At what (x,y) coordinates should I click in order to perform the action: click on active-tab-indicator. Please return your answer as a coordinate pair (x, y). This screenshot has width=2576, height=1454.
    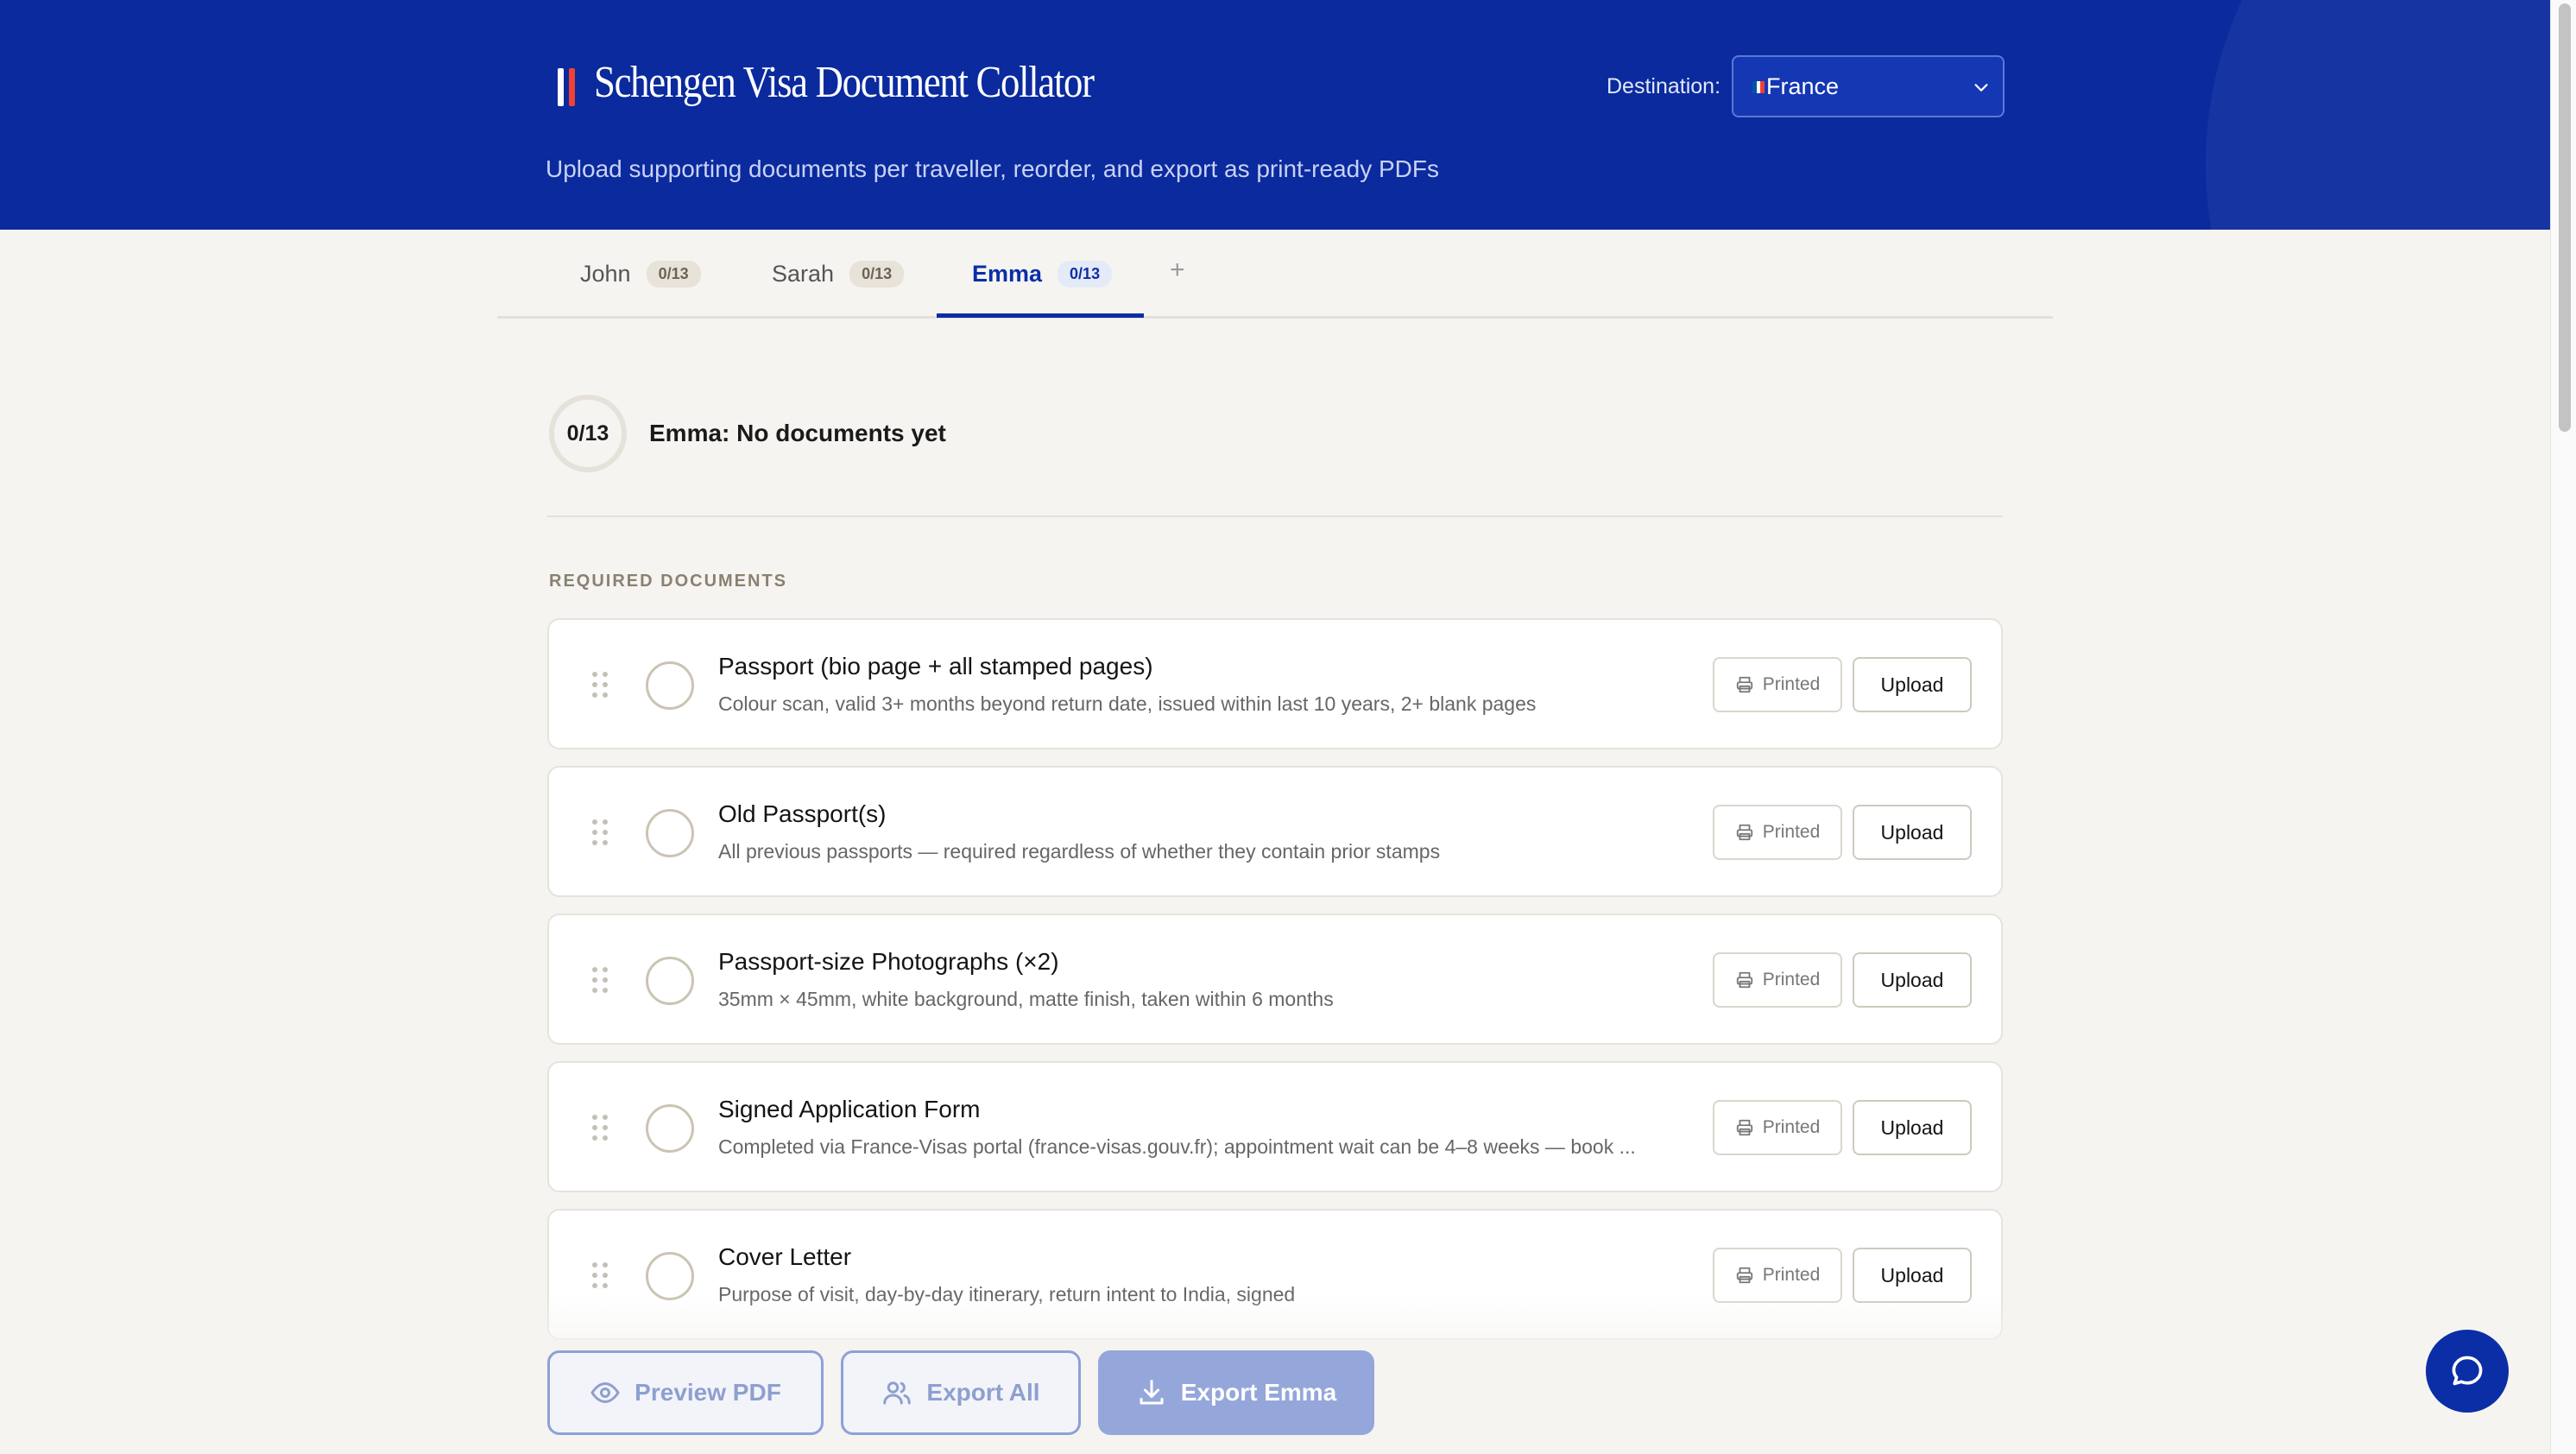
    Looking at the image, I should click on (1040, 315).